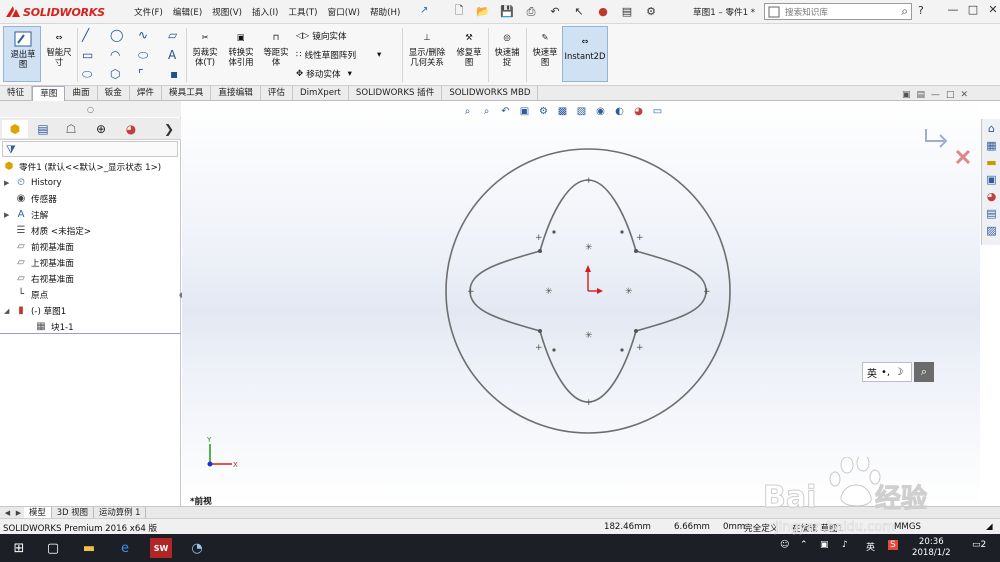 This screenshot has width=1000, height=562. What do you see at coordinates (991, 162) in the screenshot?
I see `file-explorer-icon: ▬` at bounding box center [991, 162].